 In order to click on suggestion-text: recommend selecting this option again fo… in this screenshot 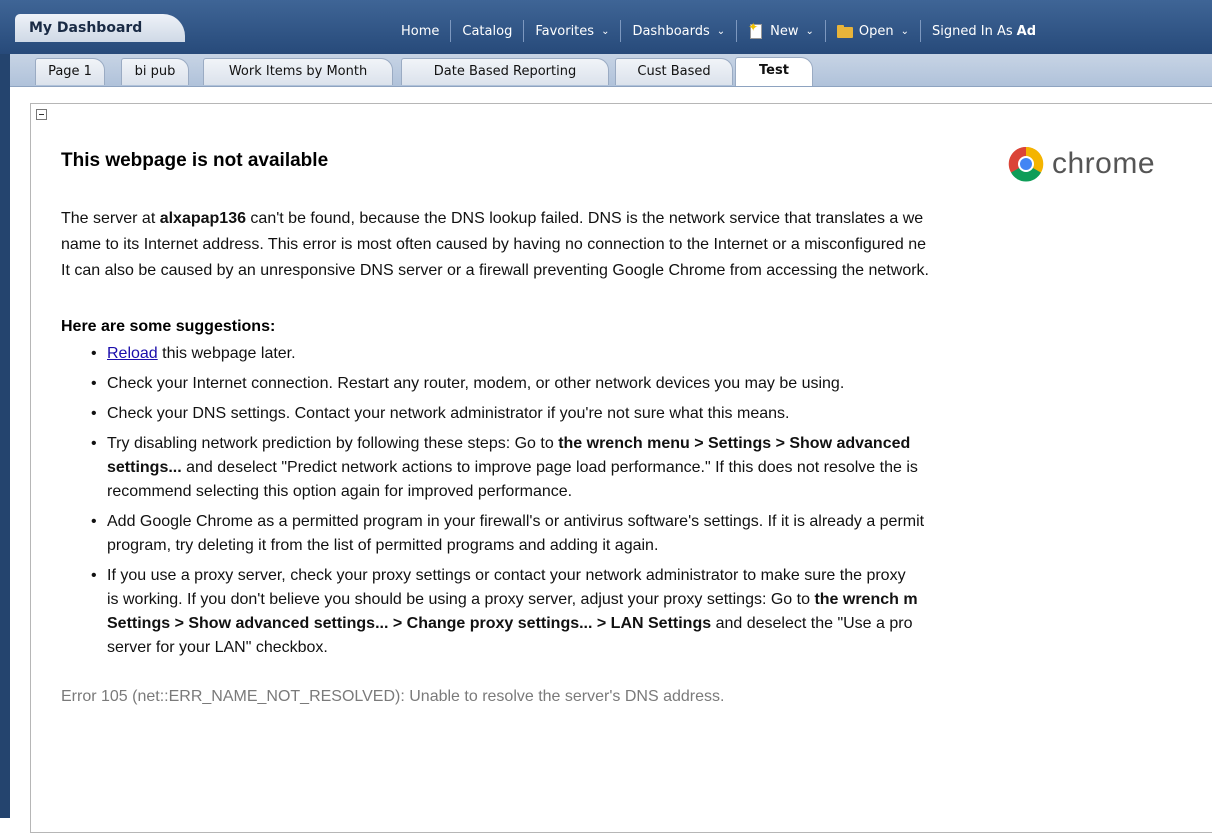, I will do `click(340, 491)`.